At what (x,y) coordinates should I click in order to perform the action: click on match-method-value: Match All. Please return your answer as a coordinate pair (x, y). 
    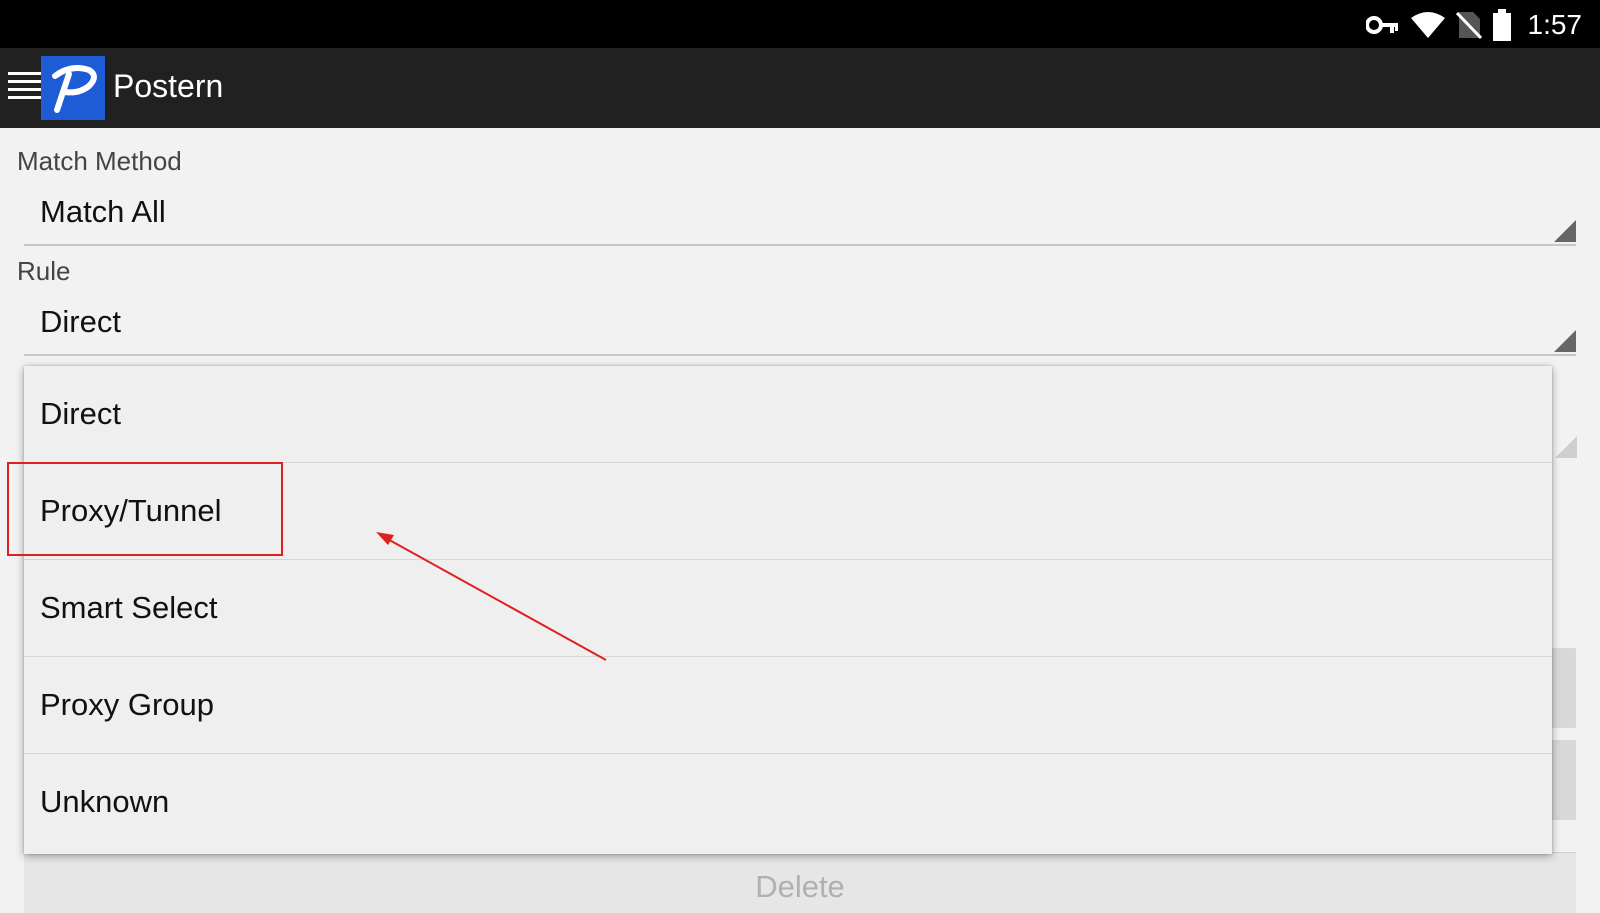
    Looking at the image, I should click on (103, 211).